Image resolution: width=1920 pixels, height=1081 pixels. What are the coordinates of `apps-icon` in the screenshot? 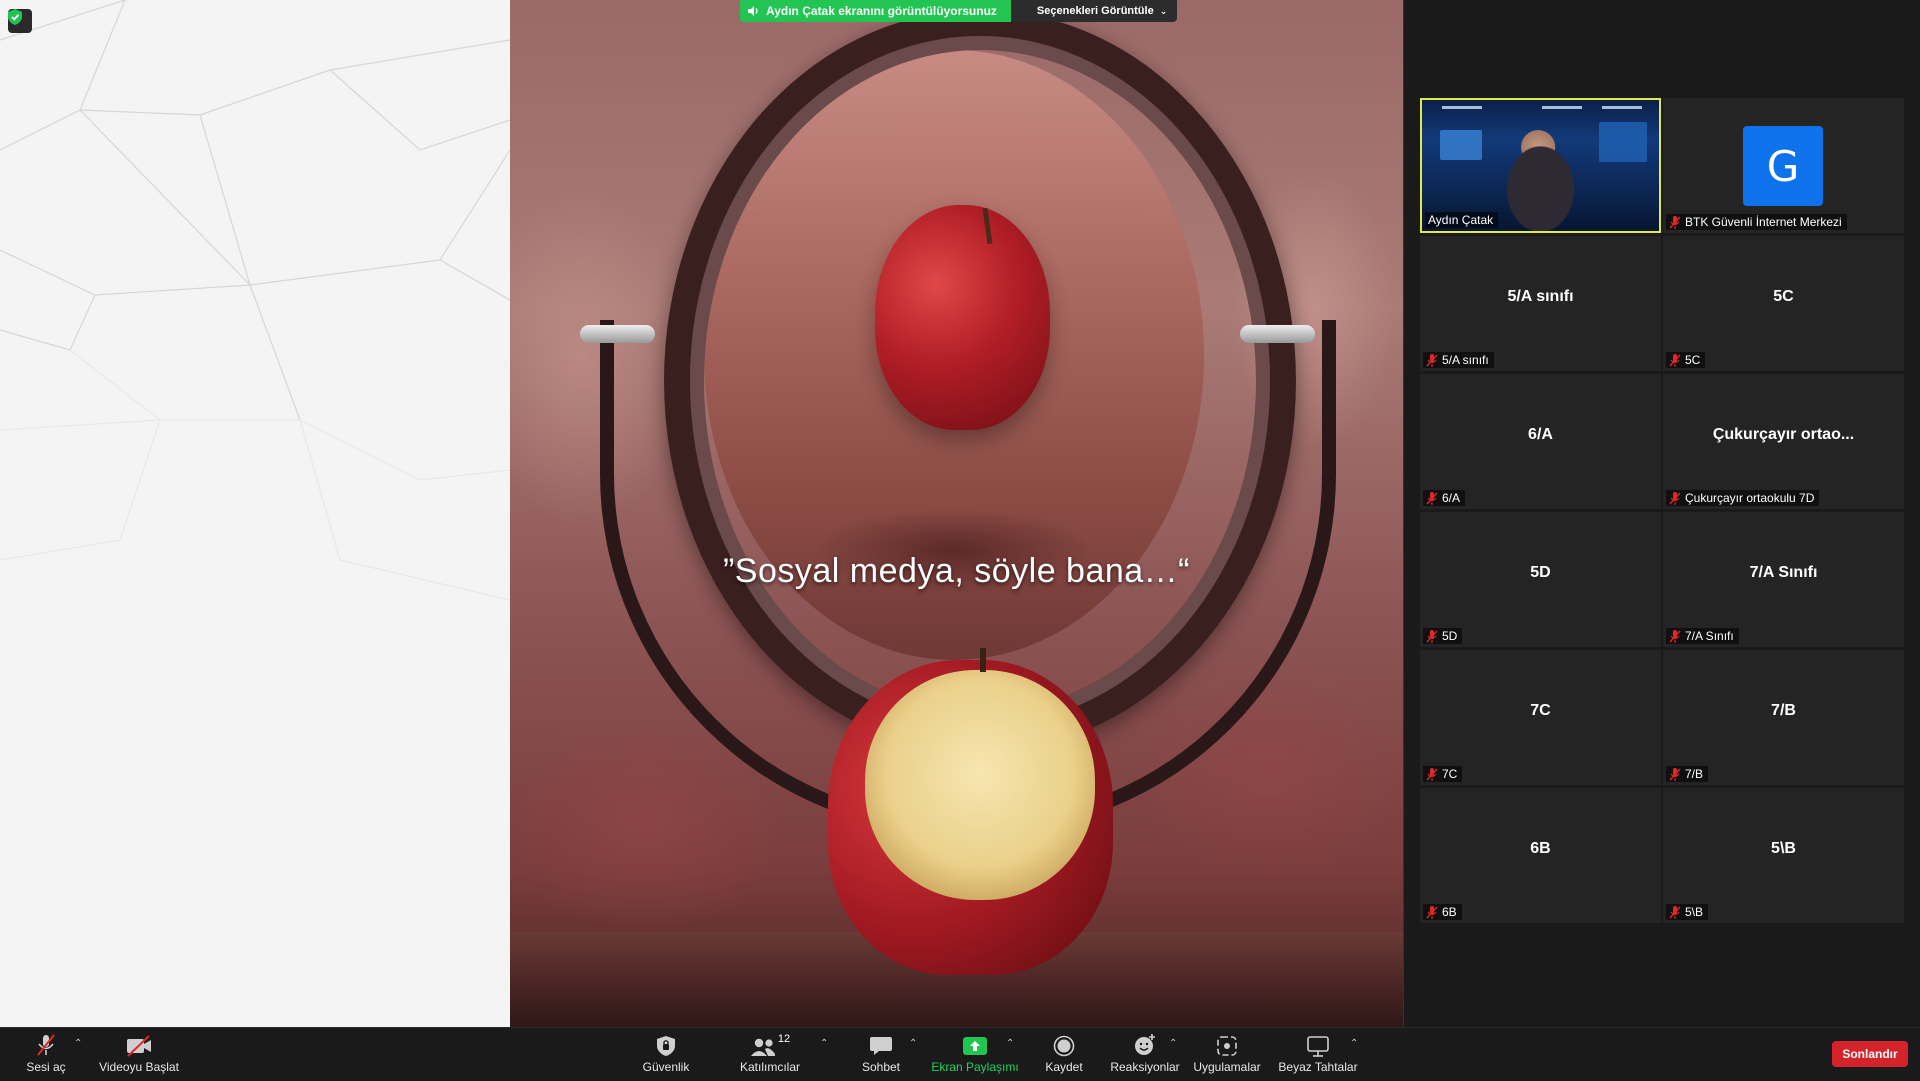 It's located at (1227, 1046).